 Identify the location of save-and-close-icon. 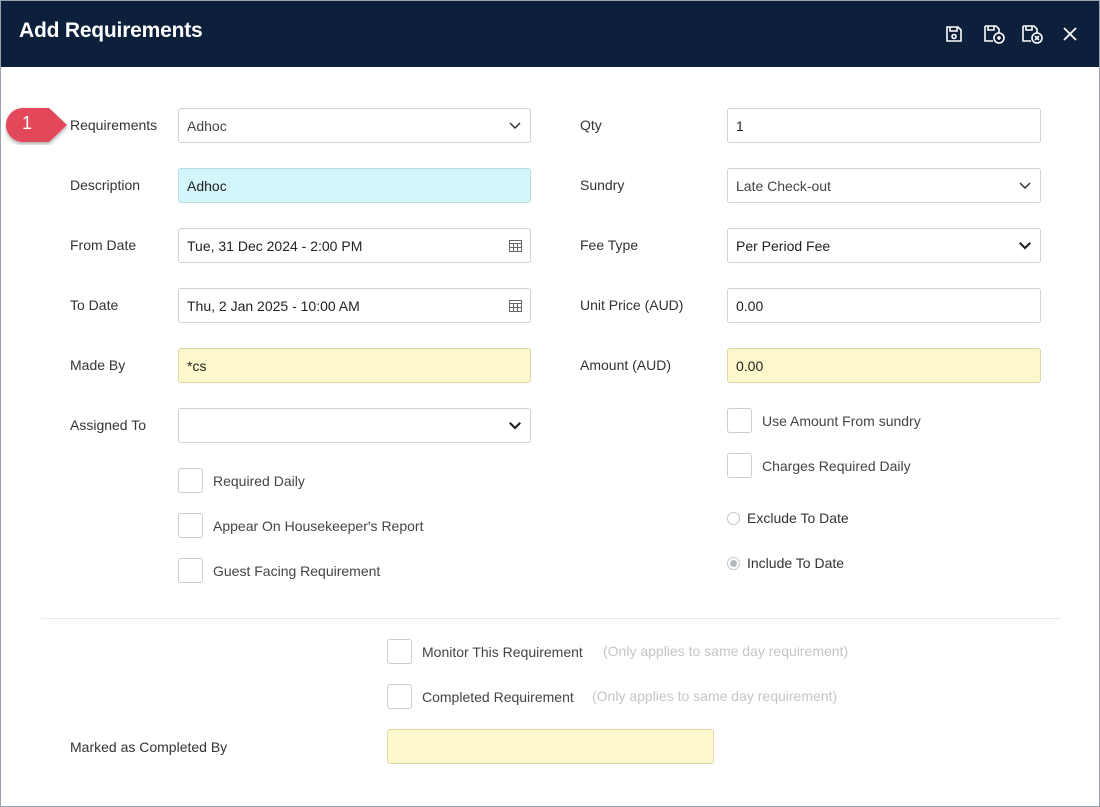
(1032, 34).